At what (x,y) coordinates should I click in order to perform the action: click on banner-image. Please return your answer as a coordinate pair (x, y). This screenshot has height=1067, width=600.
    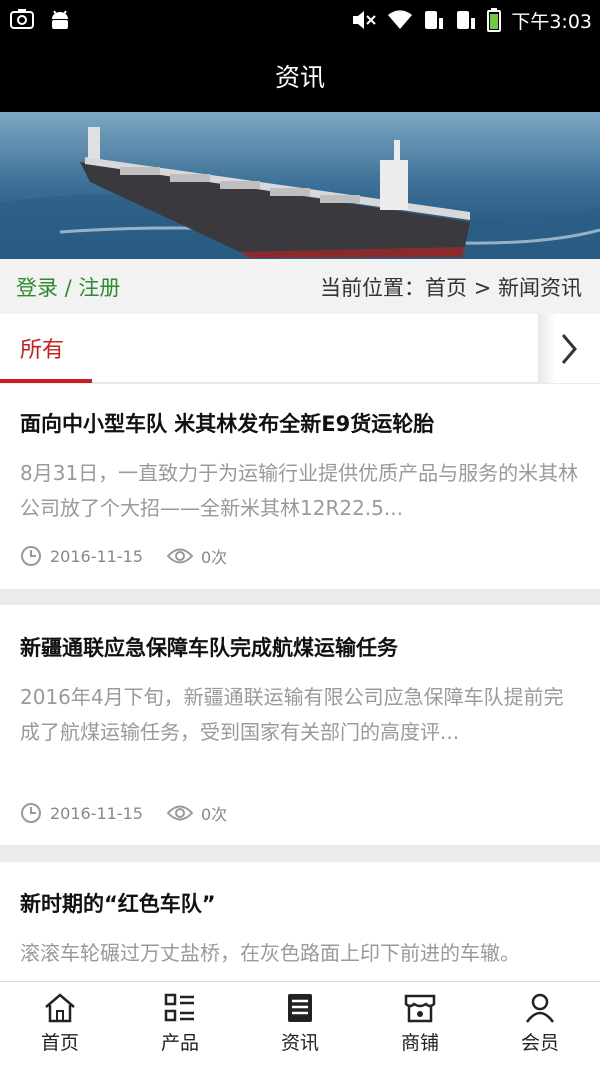
    Looking at the image, I should click on (300, 185).